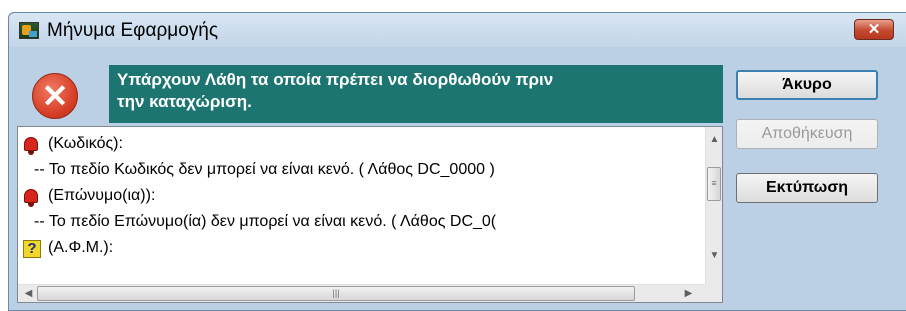  I want to click on scroll-down-arrow-icon: ▼, so click(714, 255).